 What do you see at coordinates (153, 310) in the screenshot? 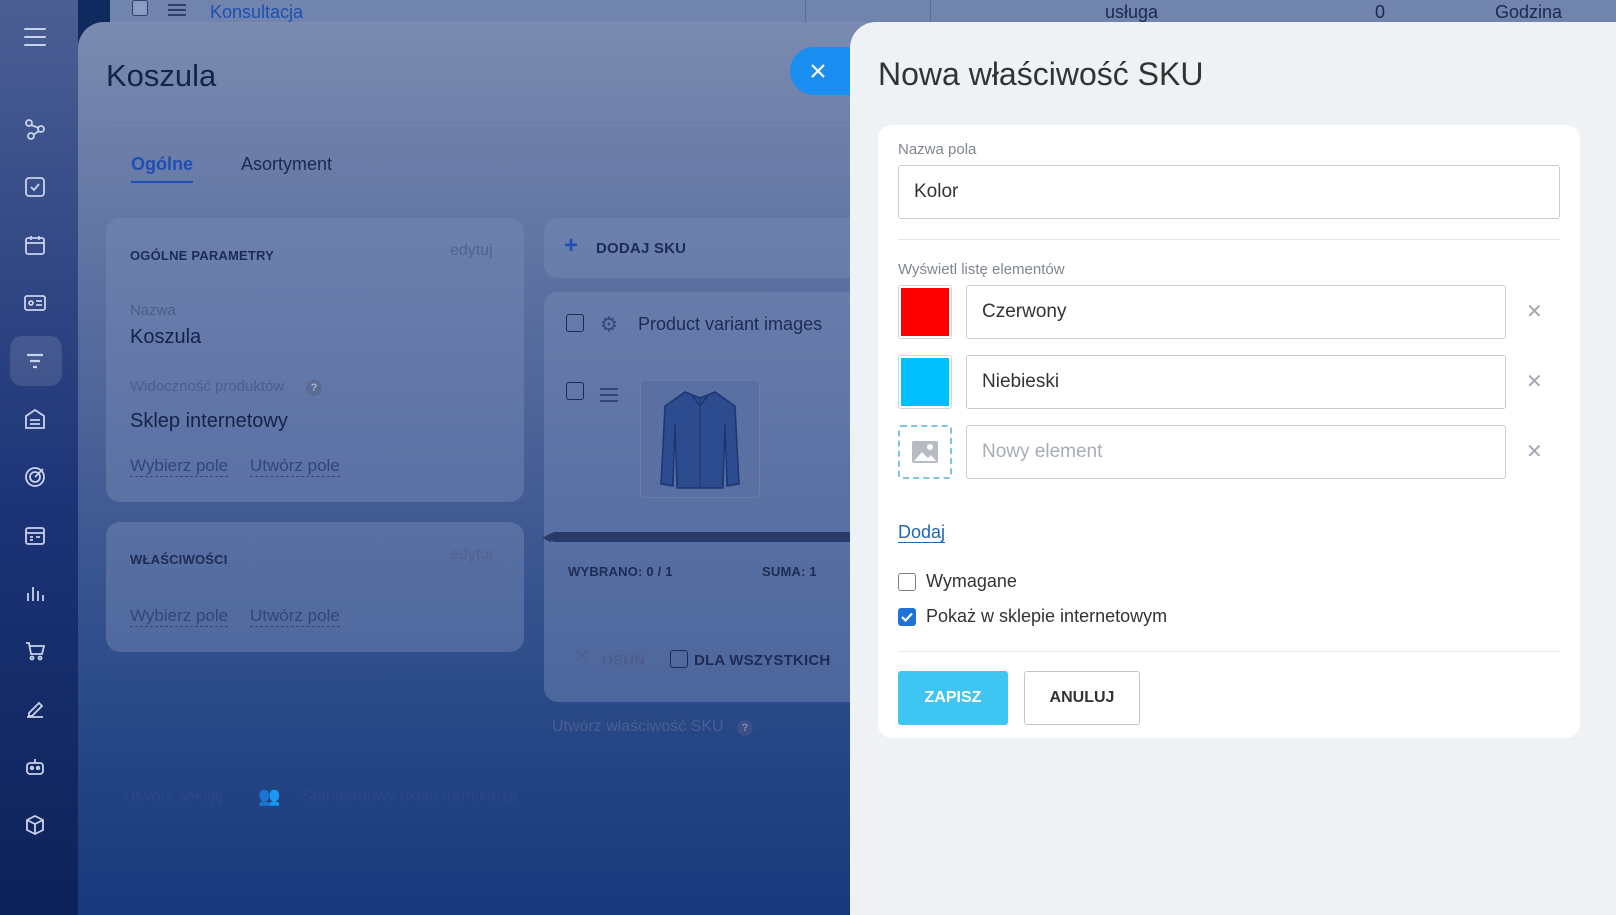
I see `name-label: Nazwa` at bounding box center [153, 310].